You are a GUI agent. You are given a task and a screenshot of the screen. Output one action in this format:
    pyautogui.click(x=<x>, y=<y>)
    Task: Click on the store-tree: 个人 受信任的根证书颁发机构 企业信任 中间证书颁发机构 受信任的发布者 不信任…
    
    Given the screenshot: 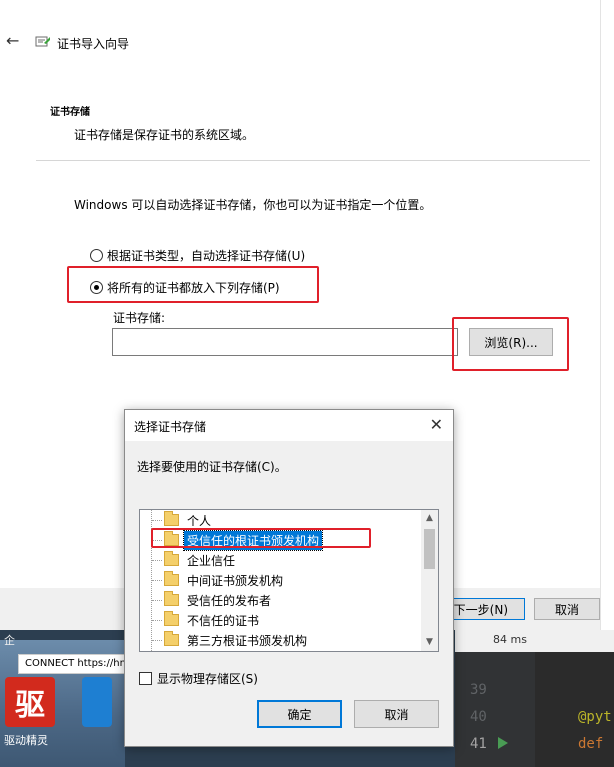 What is the action you would take?
    pyautogui.click(x=289, y=580)
    